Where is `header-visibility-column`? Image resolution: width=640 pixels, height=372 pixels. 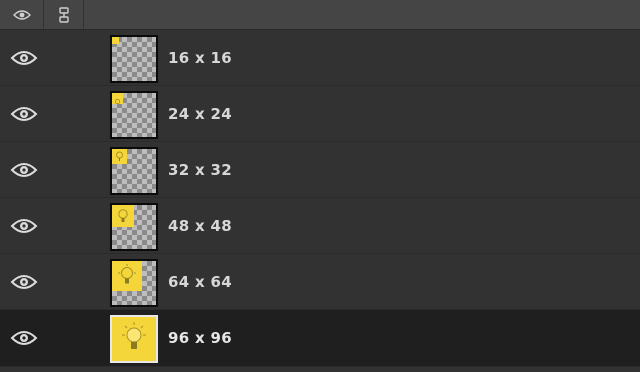 header-visibility-column is located at coordinates (22, 14).